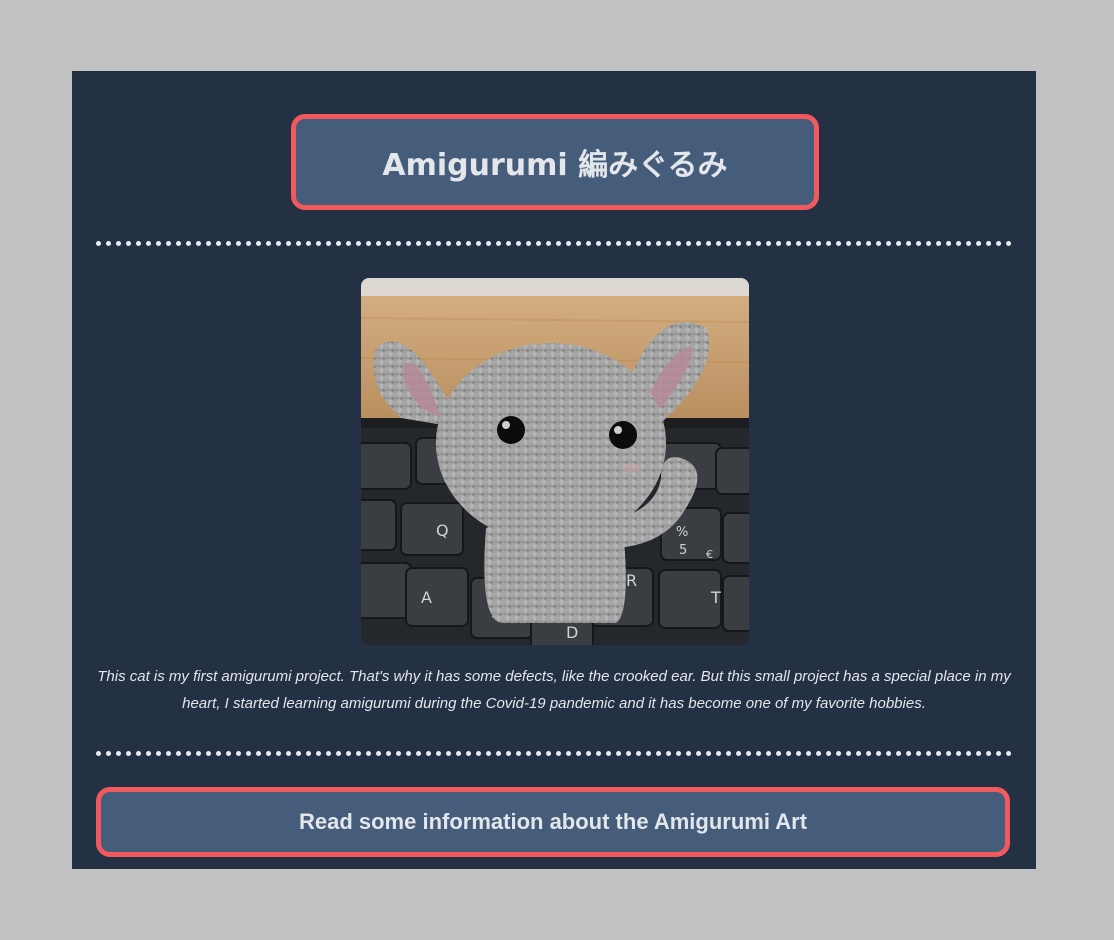  I want to click on svg-text: T, so click(715, 597).